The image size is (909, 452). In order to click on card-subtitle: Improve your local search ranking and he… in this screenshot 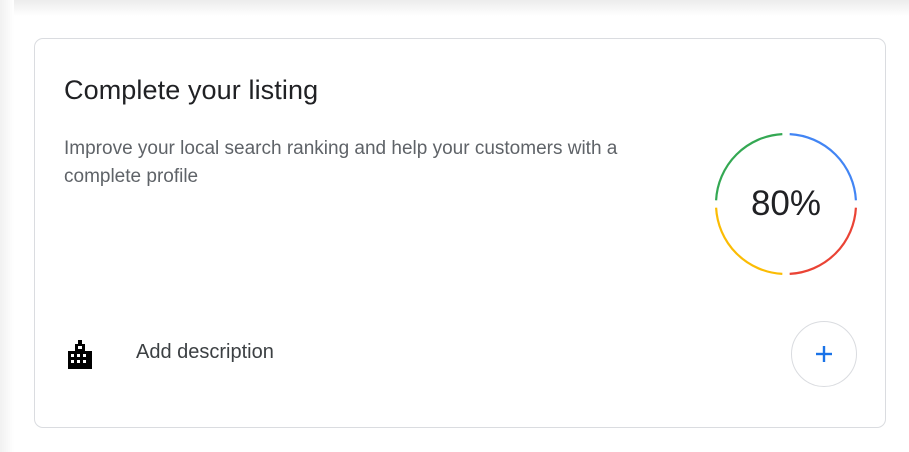, I will do `click(341, 162)`.